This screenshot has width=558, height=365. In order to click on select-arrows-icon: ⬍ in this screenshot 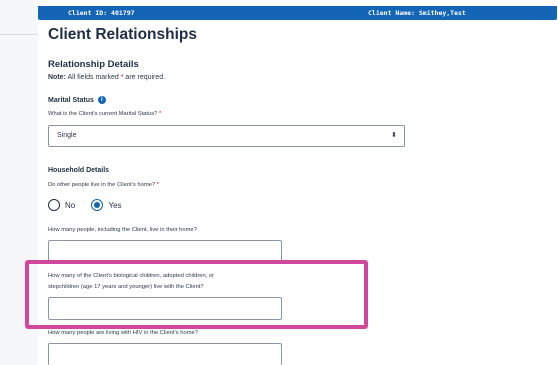, I will do `click(394, 135)`.